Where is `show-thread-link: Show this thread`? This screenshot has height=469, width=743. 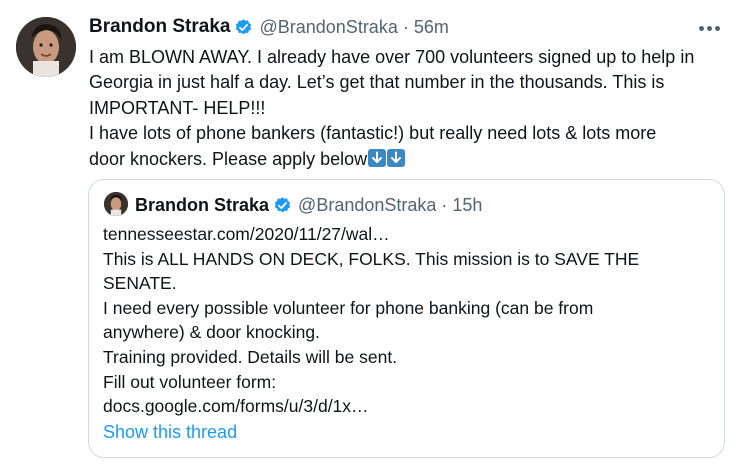 show-thread-link: Show this thread is located at coordinates (170, 432).